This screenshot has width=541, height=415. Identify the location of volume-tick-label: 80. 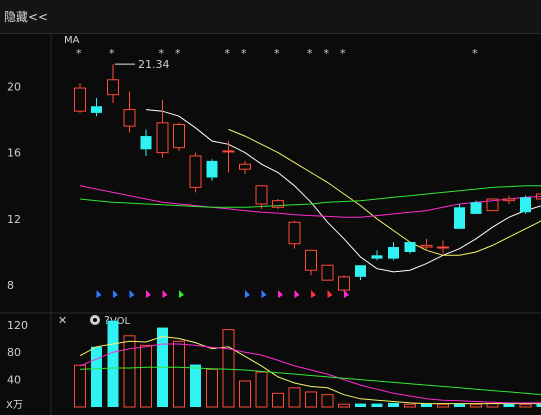
(14, 352).